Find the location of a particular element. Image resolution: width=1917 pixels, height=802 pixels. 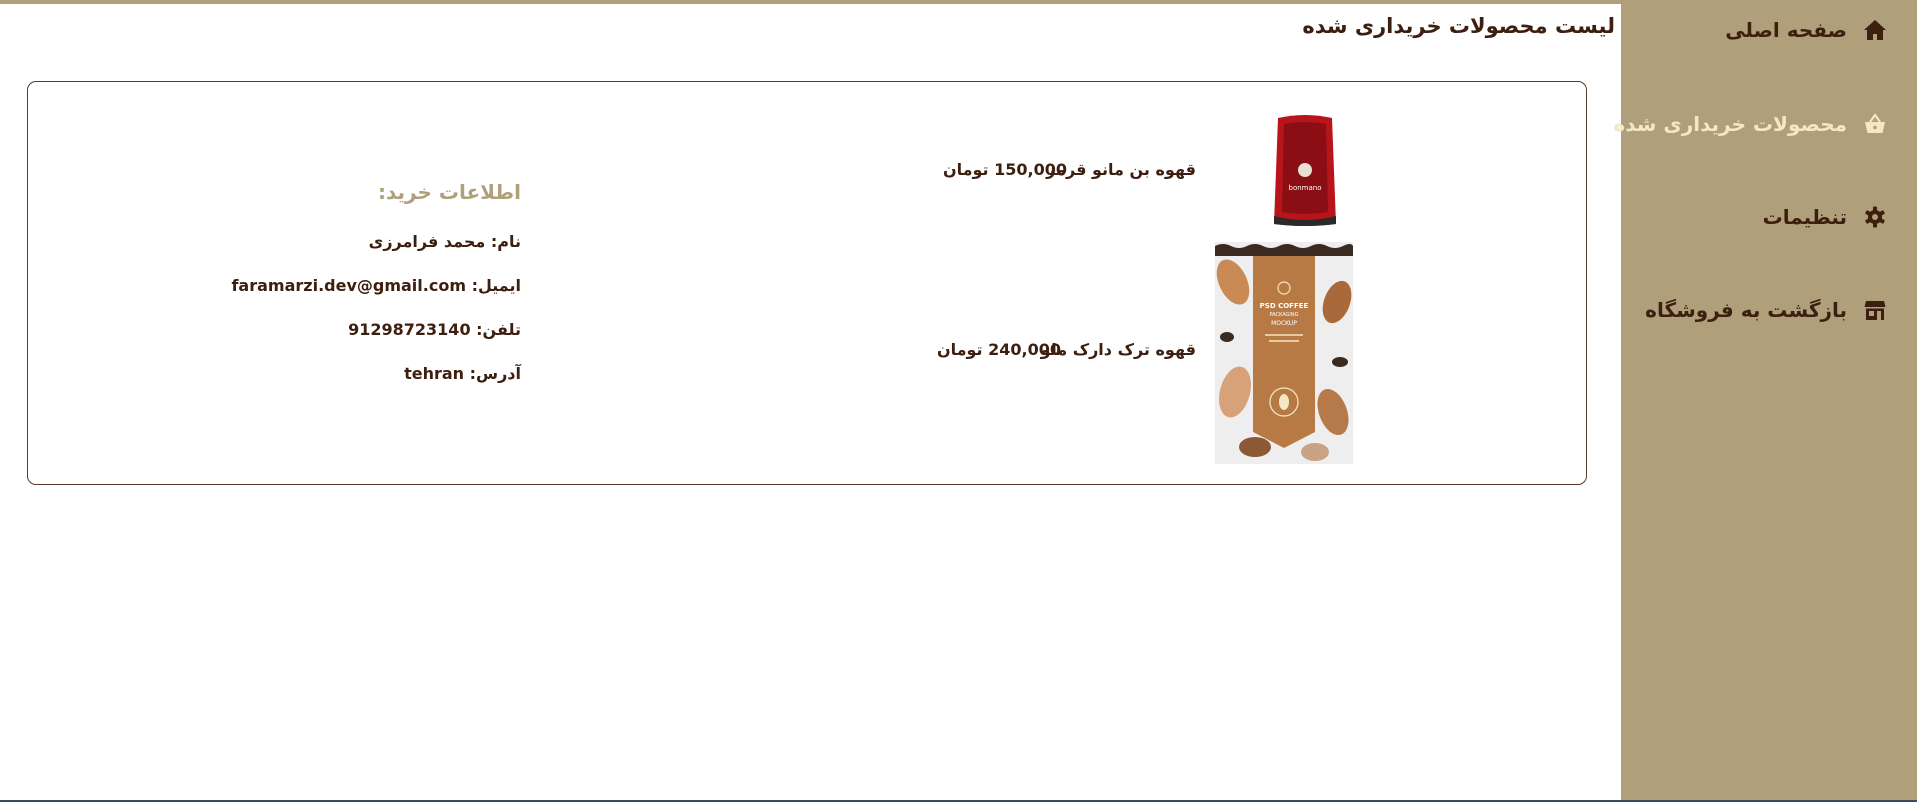

store-icon is located at coordinates (1875, 310).